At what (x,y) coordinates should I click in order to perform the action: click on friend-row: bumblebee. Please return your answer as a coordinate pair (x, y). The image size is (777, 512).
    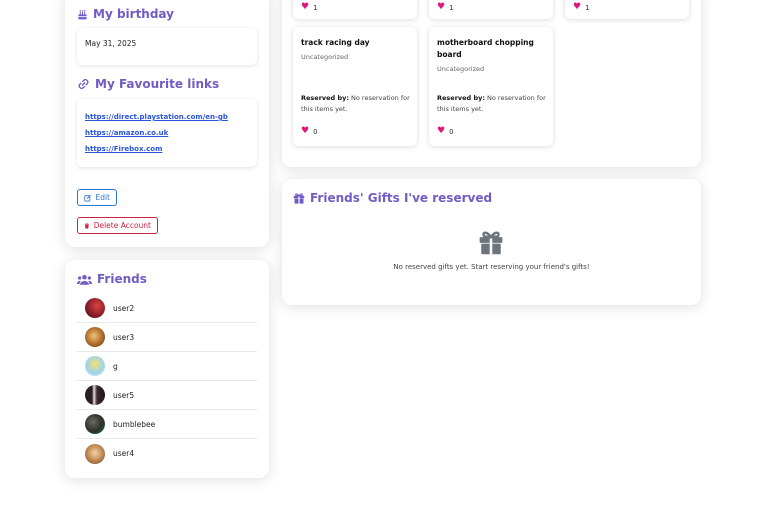
    Looking at the image, I should click on (167, 424).